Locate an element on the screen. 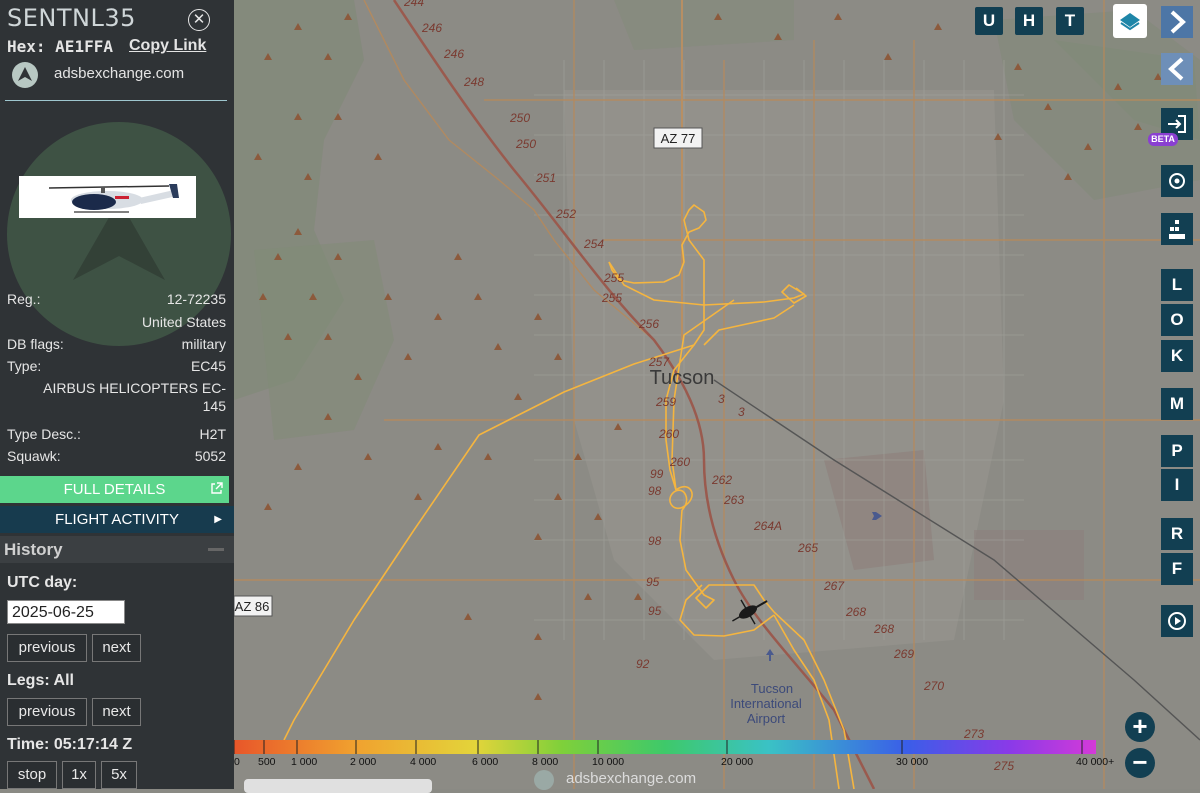  stop-button: stop is located at coordinates (32, 775).